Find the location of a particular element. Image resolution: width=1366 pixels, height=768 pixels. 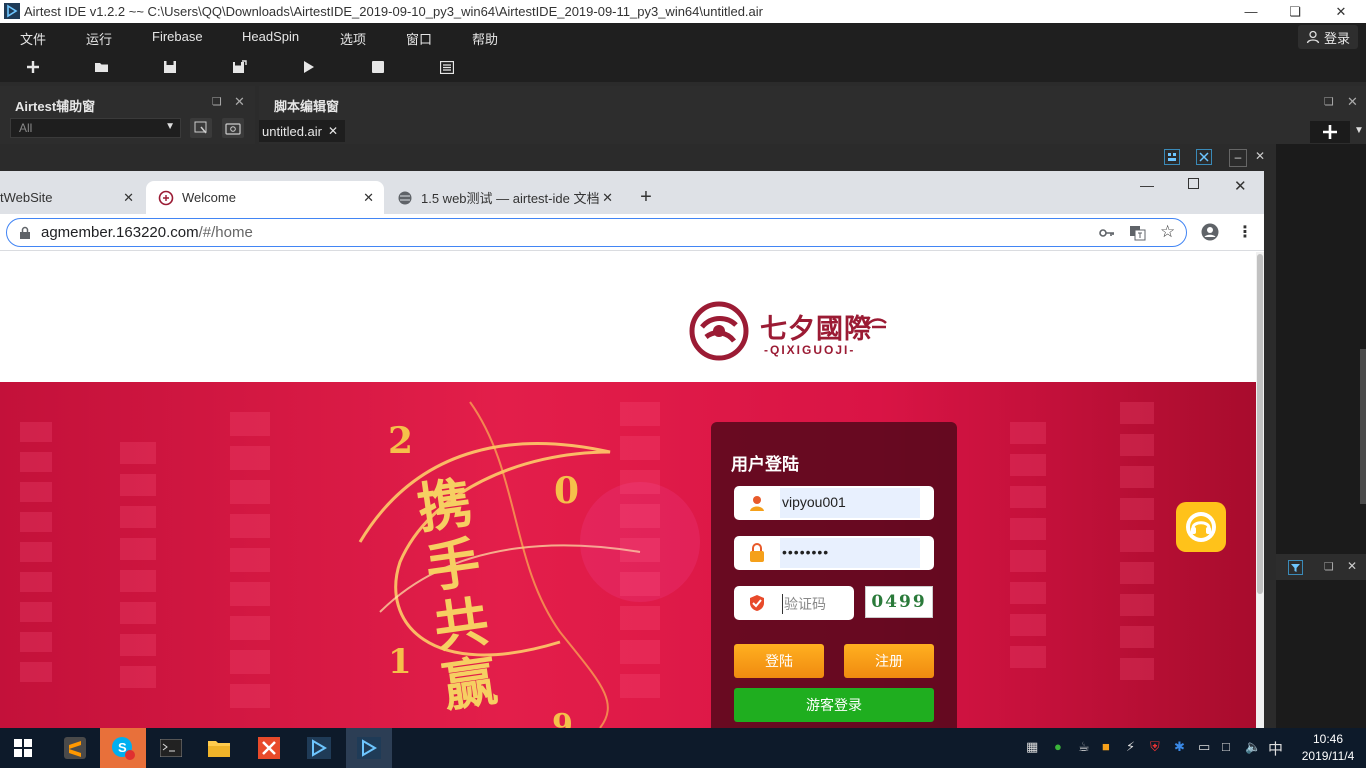

user-icon is located at coordinates (1313, 37).